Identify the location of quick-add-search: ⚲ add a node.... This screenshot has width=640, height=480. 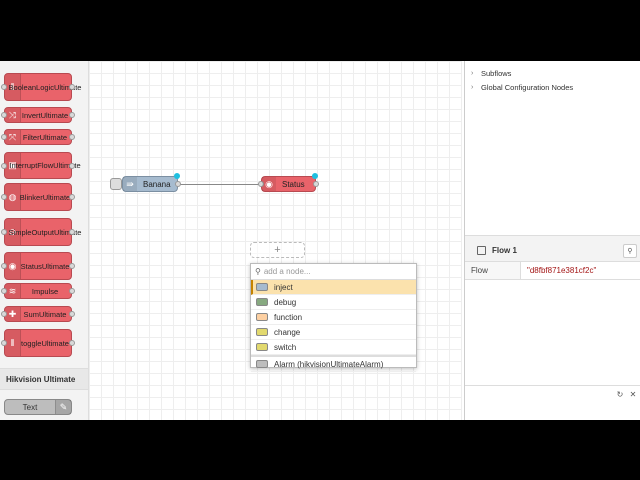
(333, 272).